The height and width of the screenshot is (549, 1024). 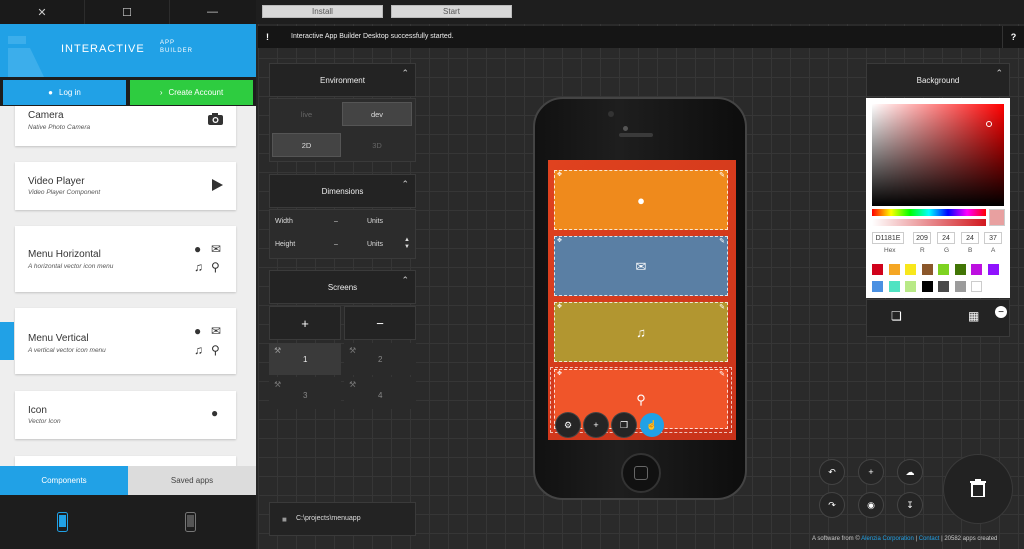 What do you see at coordinates (832, 505) in the screenshot?
I see `redo-button: ↷` at bounding box center [832, 505].